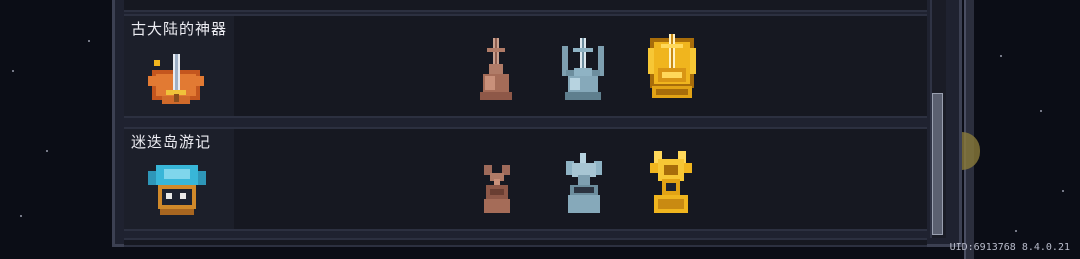 The width and height of the screenshot is (1080, 259). What do you see at coordinates (584, 183) in the screenshot?
I see `silver-plant-trophy-icon` at bounding box center [584, 183].